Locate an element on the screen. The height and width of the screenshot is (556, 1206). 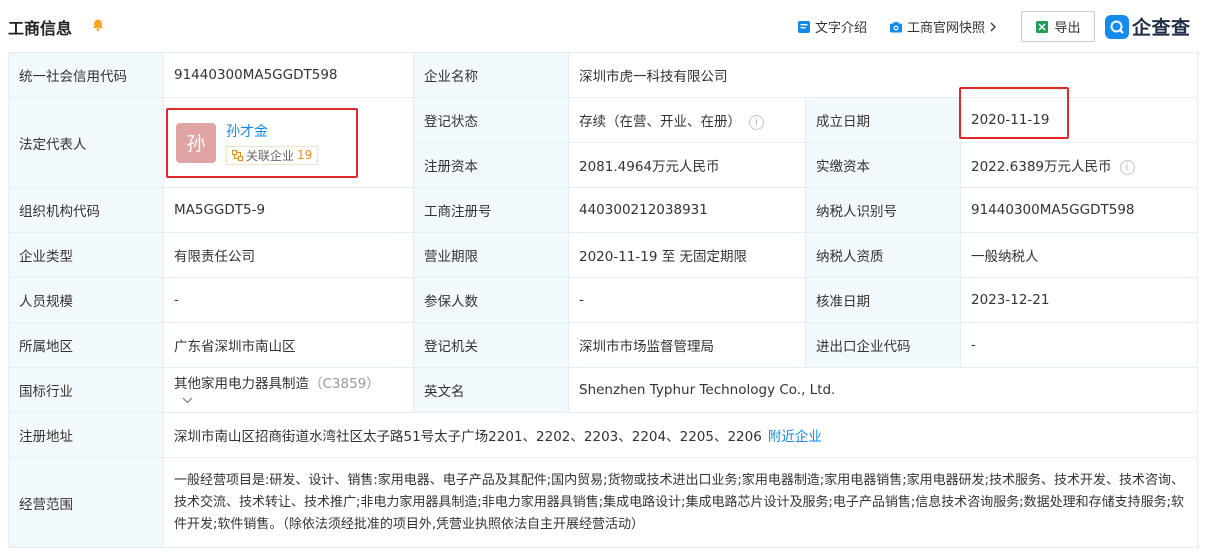
ie-code-label: 进出口企业代码 is located at coordinates (883, 345).